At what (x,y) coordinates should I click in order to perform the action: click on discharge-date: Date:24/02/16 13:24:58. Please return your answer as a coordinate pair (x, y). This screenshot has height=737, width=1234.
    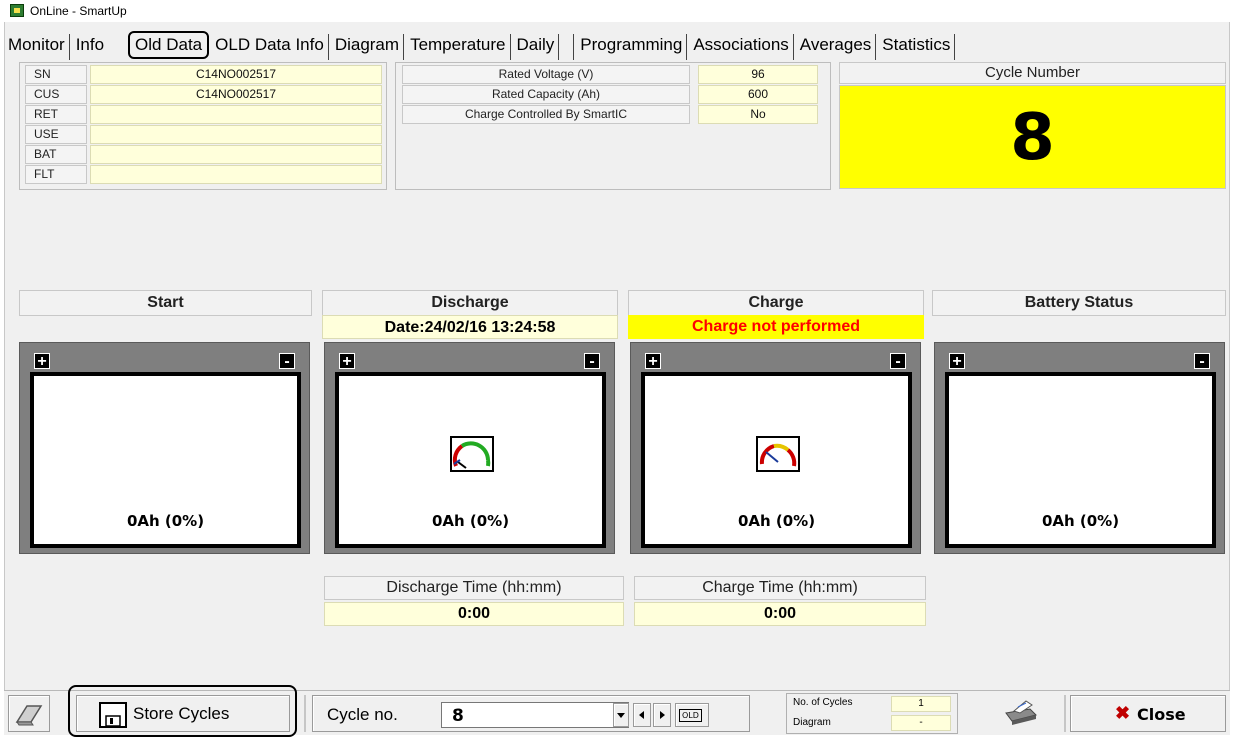
    Looking at the image, I should click on (470, 327).